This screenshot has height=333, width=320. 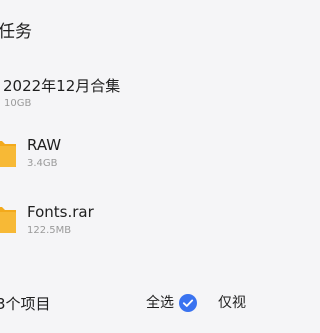 I want to click on bottom-bar: 3个项目 全选 仅视, so click(x=124, y=304).